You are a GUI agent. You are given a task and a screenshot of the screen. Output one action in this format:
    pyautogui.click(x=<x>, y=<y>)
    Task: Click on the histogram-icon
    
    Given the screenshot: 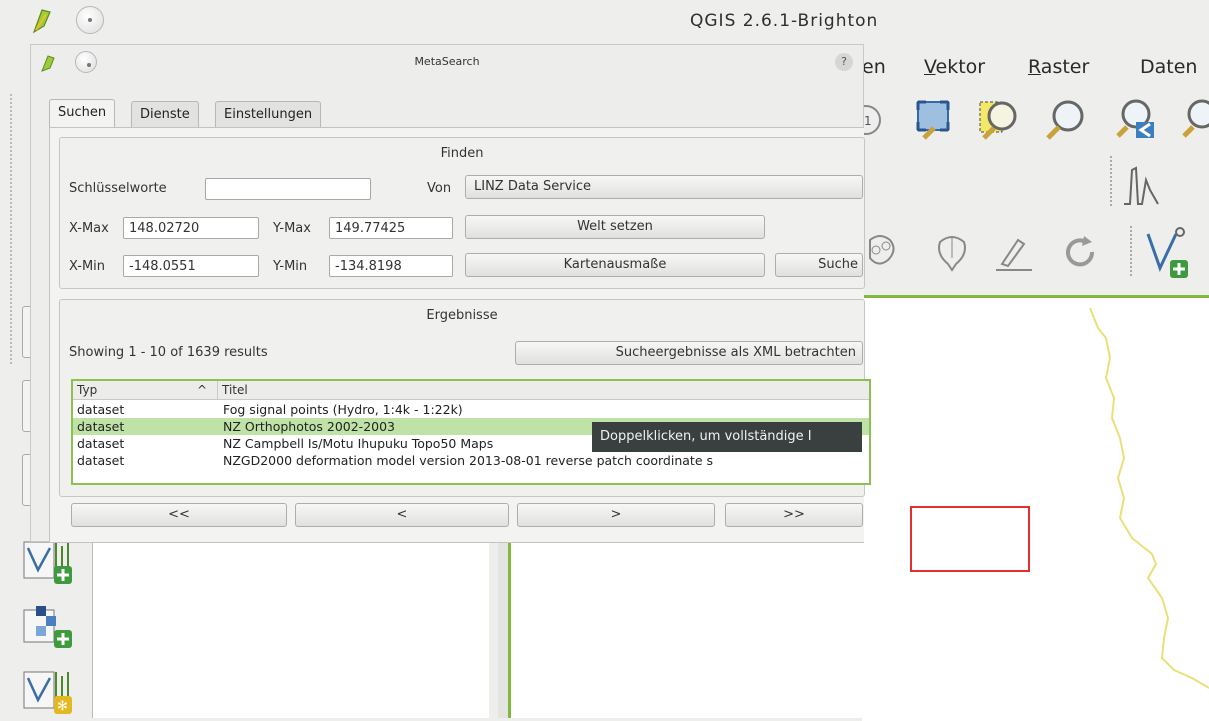 What is the action you would take?
    pyautogui.click(x=1142, y=183)
    